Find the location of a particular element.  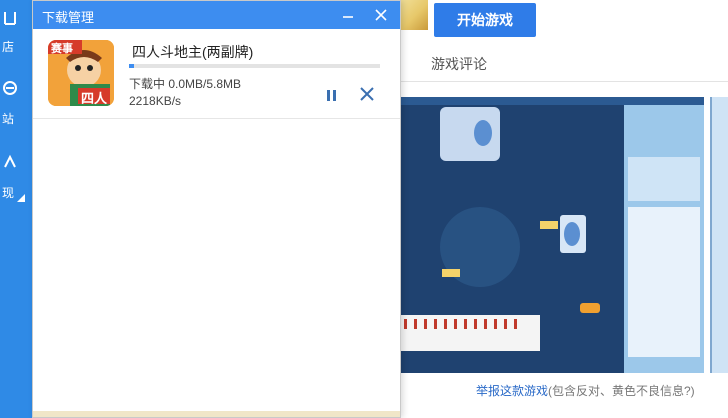

download-speed: 2218KB/s is located at coordinates (155, 101).